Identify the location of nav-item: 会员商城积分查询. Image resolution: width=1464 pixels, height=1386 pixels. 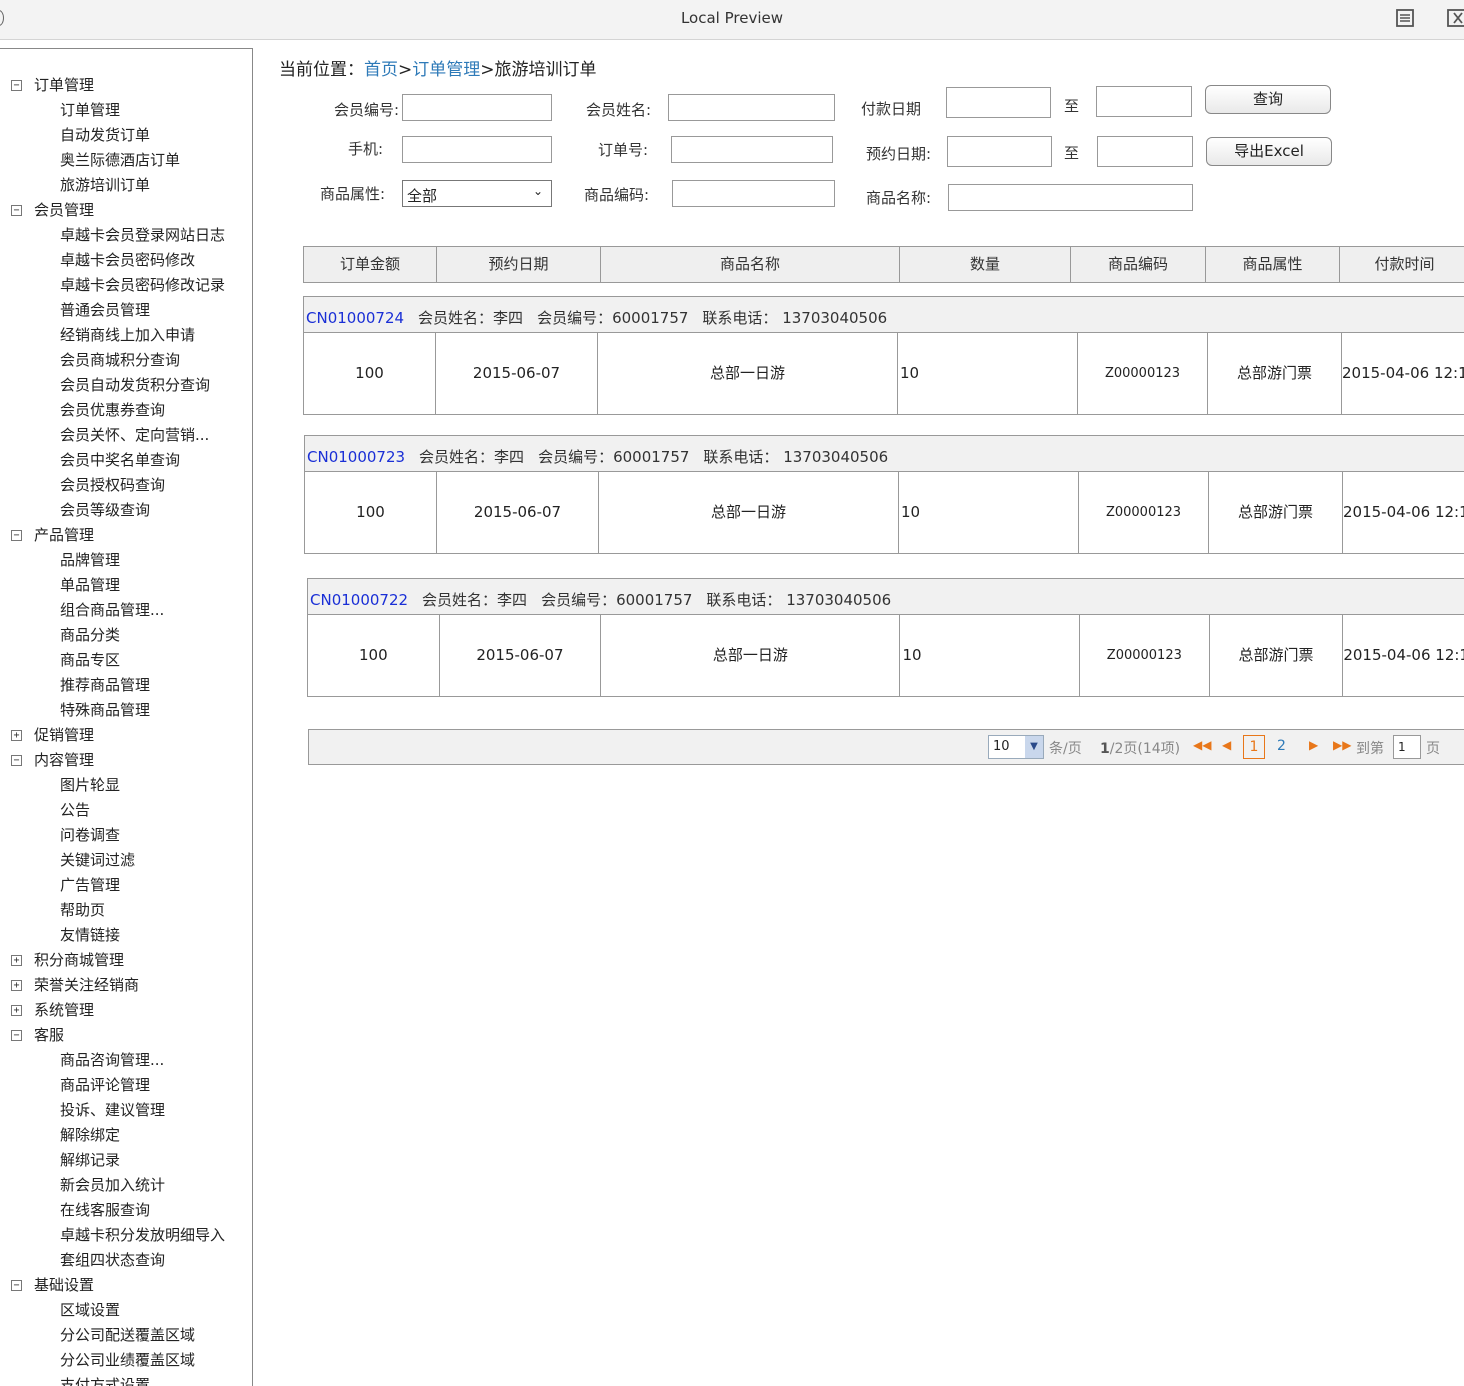
(126, 360).